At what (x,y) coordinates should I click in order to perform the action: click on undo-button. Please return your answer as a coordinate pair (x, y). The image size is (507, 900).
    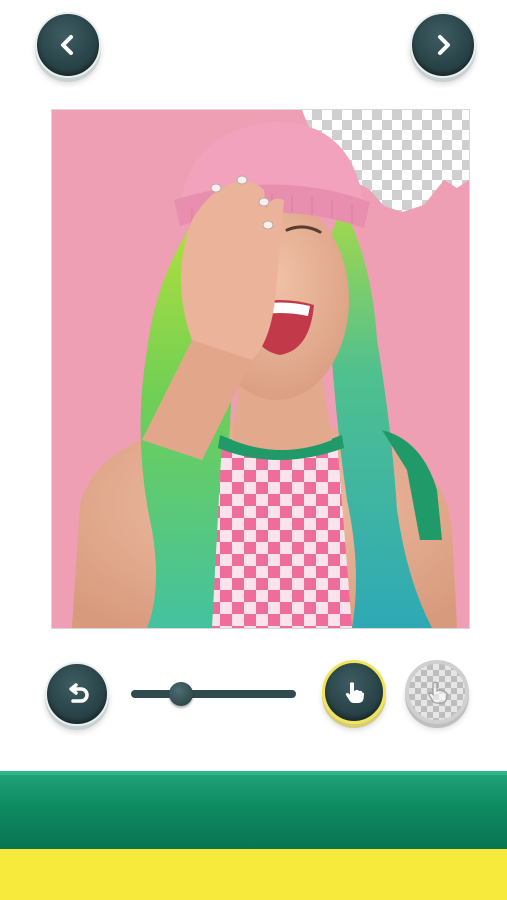
    Looking at the image, I should click on (77, 694).